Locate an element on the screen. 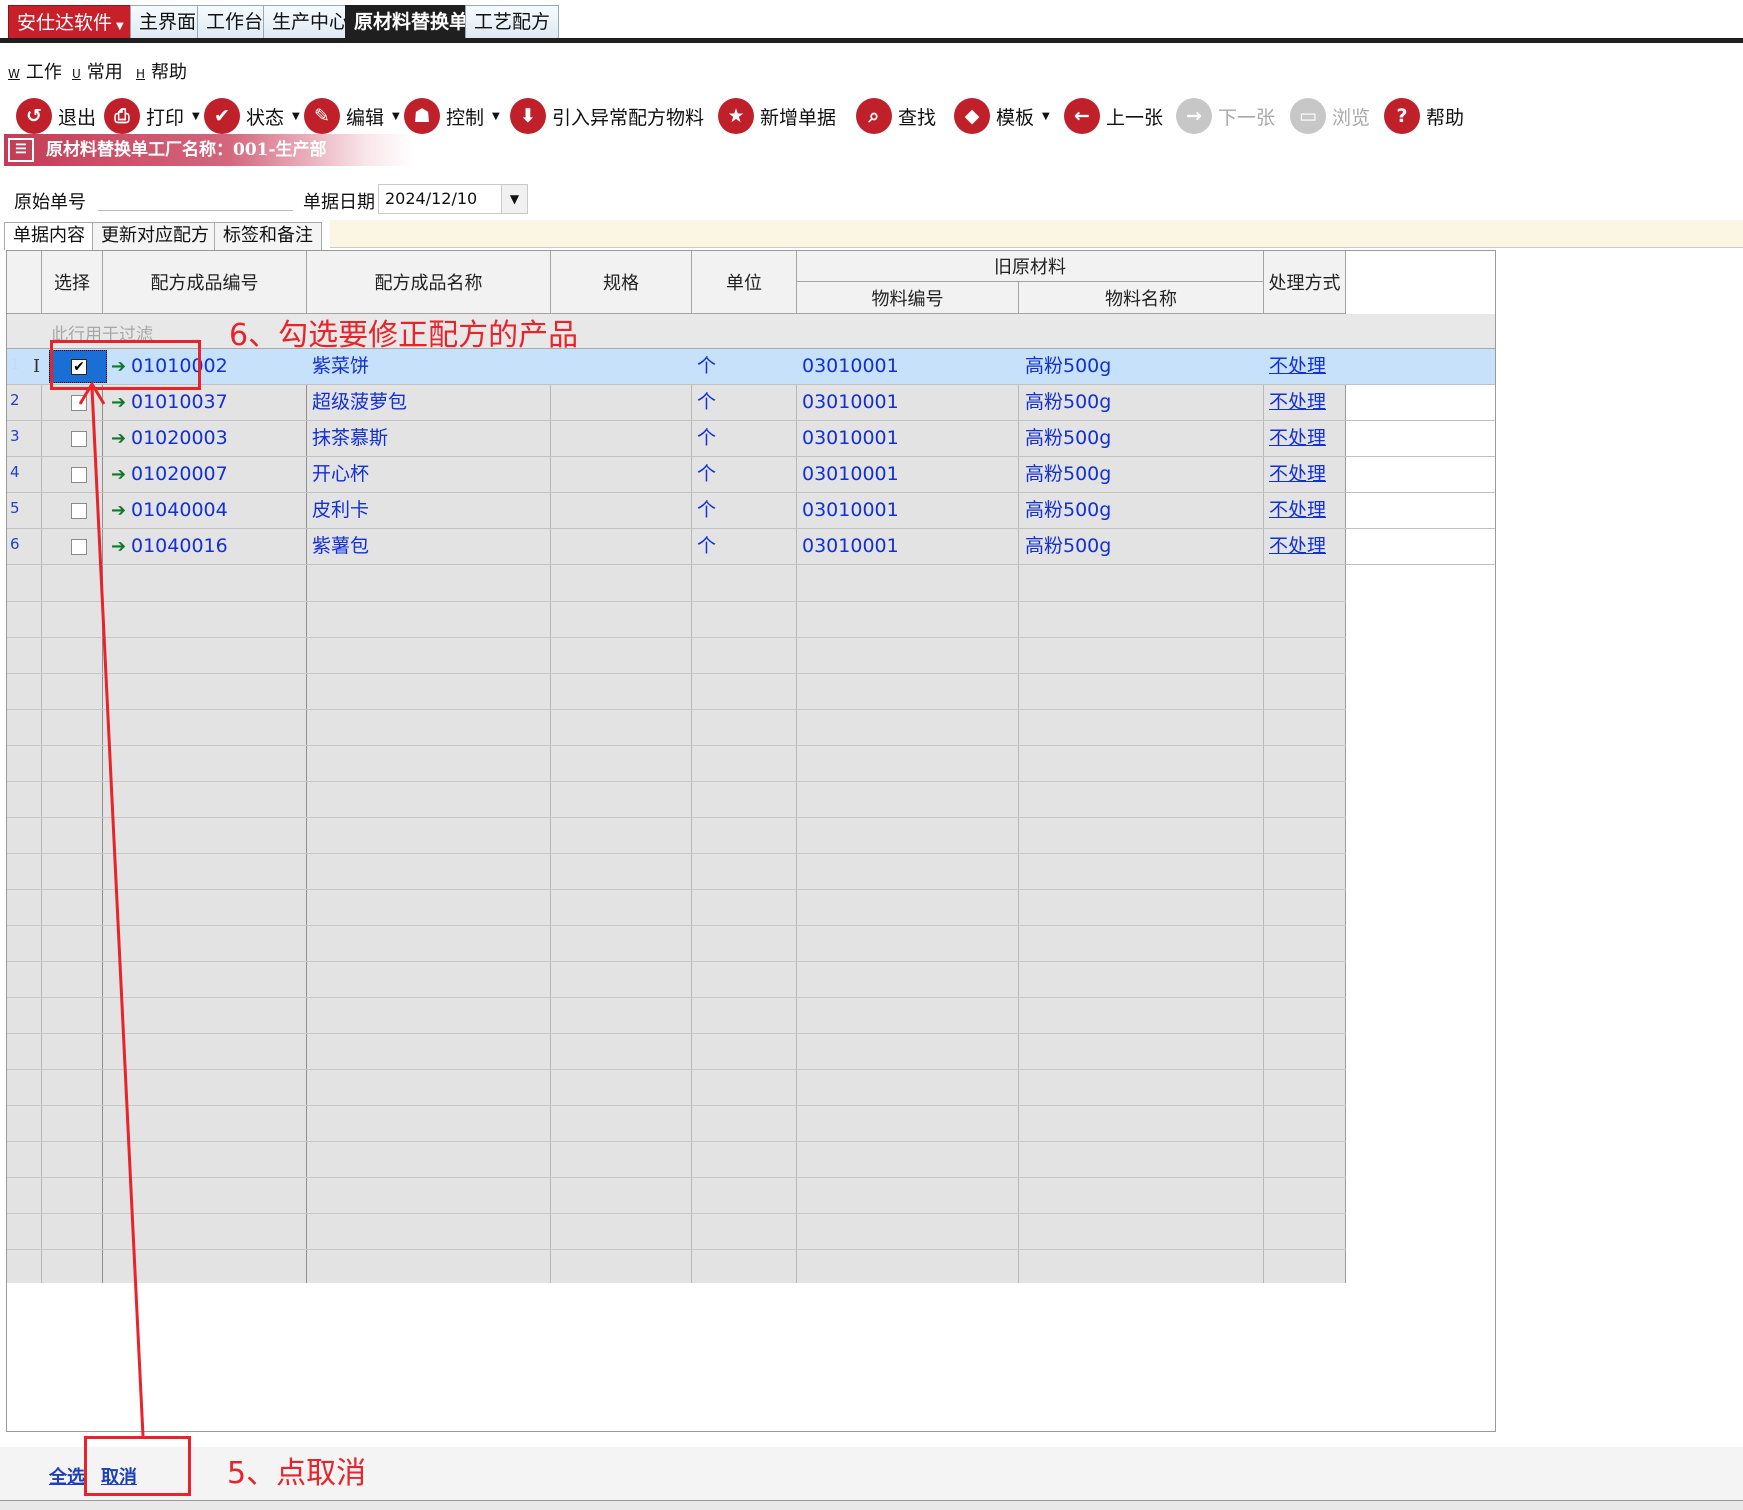 This screenshot has height=1510, width=1743. product-code-cell: 01010037 is located at coordinates (179, 403).